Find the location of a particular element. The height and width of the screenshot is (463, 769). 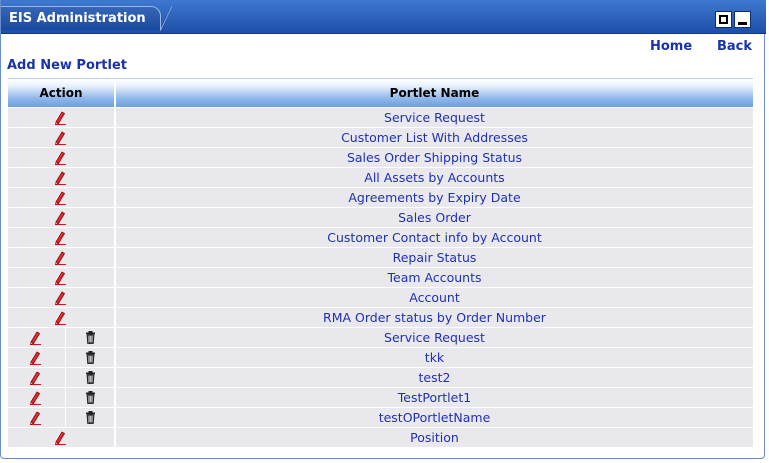

table-row: Agreements by Expiry Date is located at coordinates (380, 197).